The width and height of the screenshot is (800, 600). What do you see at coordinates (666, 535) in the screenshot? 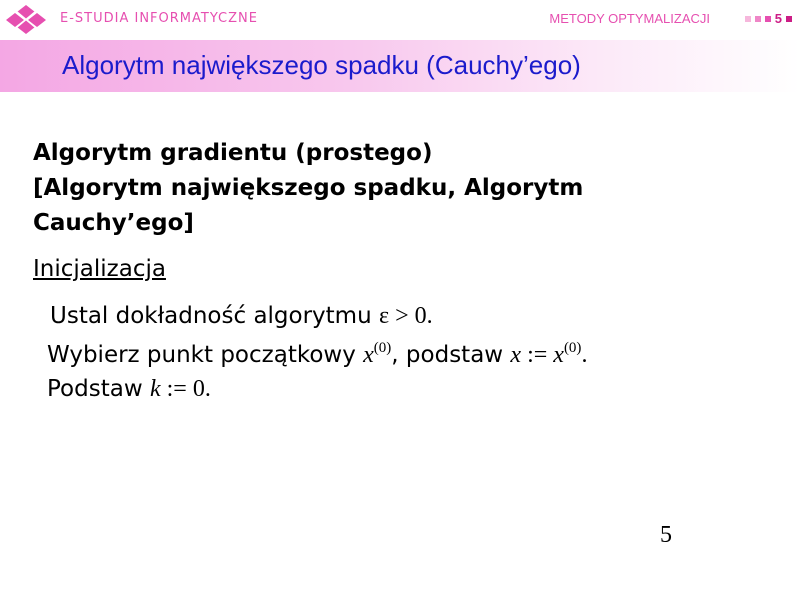
I see `page-number: 5` at bounding box center [666, 535].